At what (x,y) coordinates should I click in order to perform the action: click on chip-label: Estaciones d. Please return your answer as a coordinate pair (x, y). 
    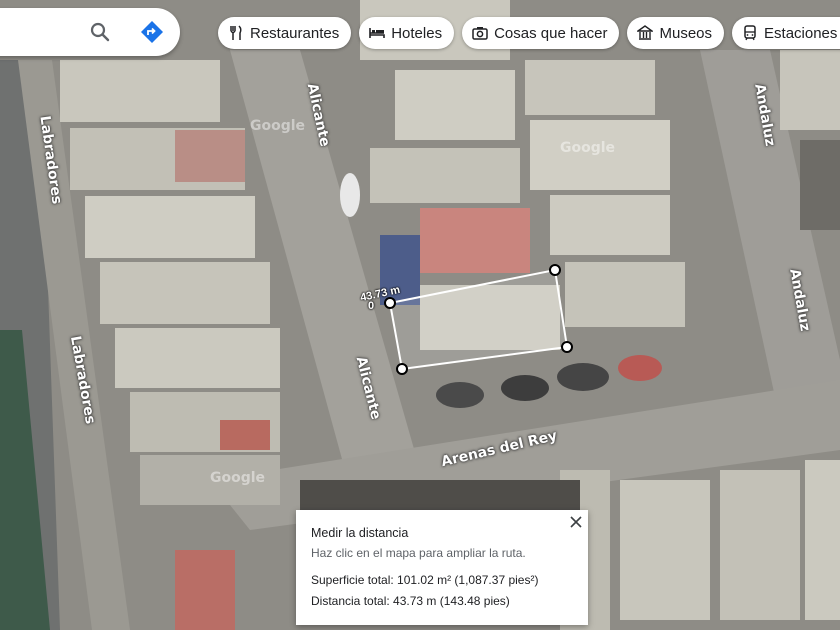
    Looking at the image, I should click on (802, 33).